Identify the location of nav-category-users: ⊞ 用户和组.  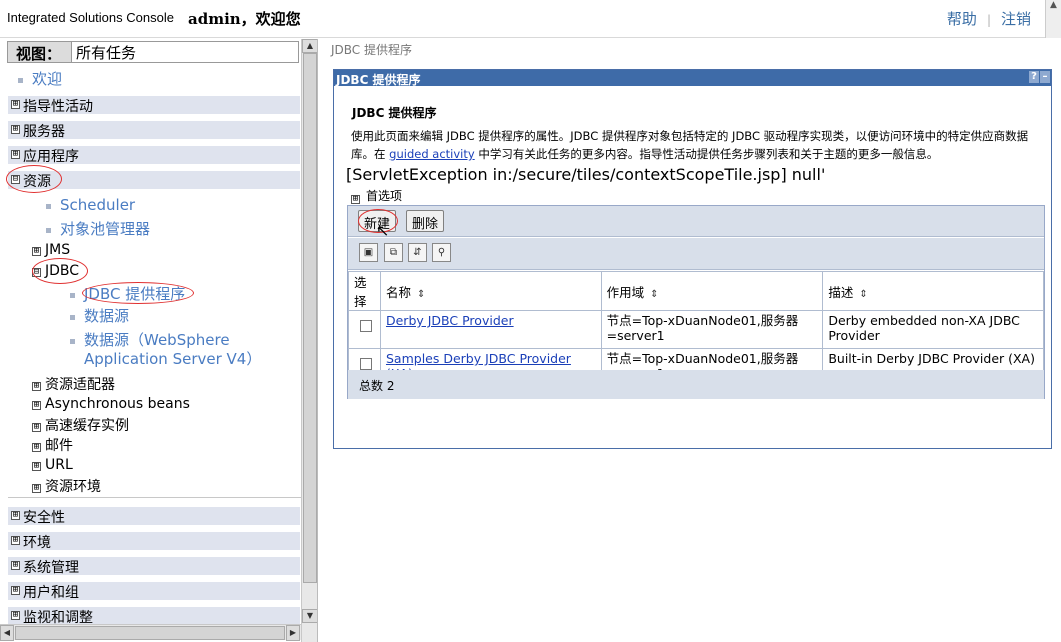
(154, 591).